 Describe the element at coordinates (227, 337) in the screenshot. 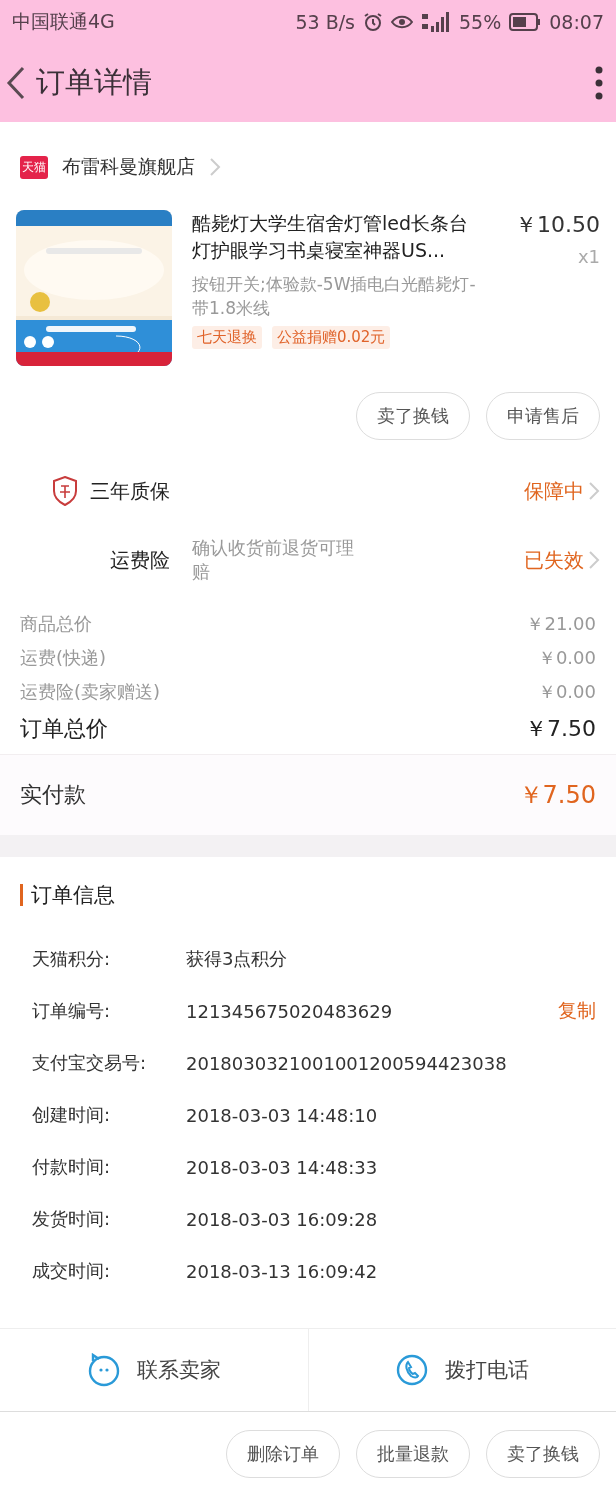

I see `service-tag: 七天退换` at that location.